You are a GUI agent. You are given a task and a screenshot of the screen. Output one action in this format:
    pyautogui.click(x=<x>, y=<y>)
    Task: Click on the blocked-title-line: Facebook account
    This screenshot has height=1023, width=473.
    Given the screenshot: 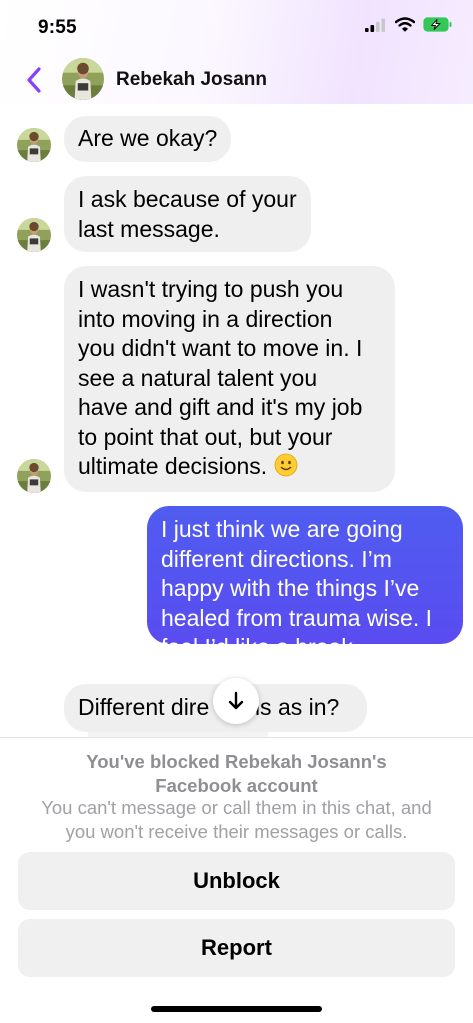 What is the action you would take?
    pyautogui.click(x=236, y=785)
    